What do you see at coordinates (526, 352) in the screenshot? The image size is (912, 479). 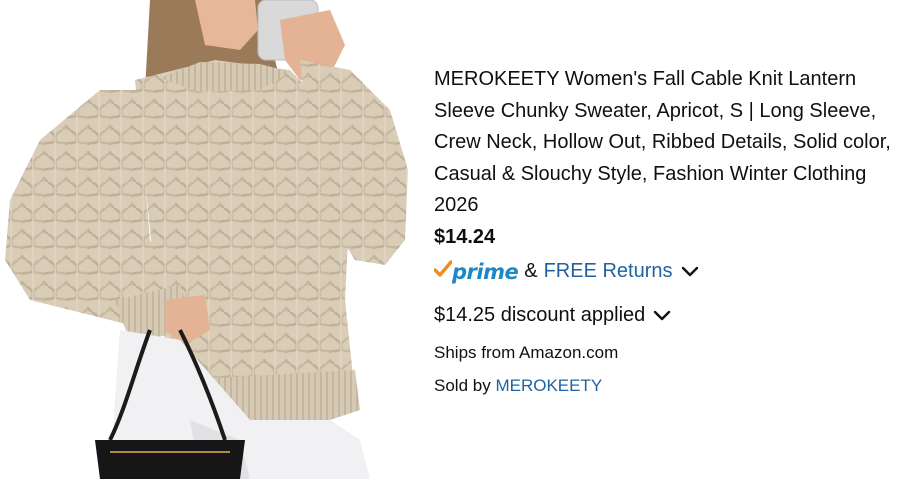 I see `ships-from: Ships from Amazon.com` at bounding box center [526, 352].